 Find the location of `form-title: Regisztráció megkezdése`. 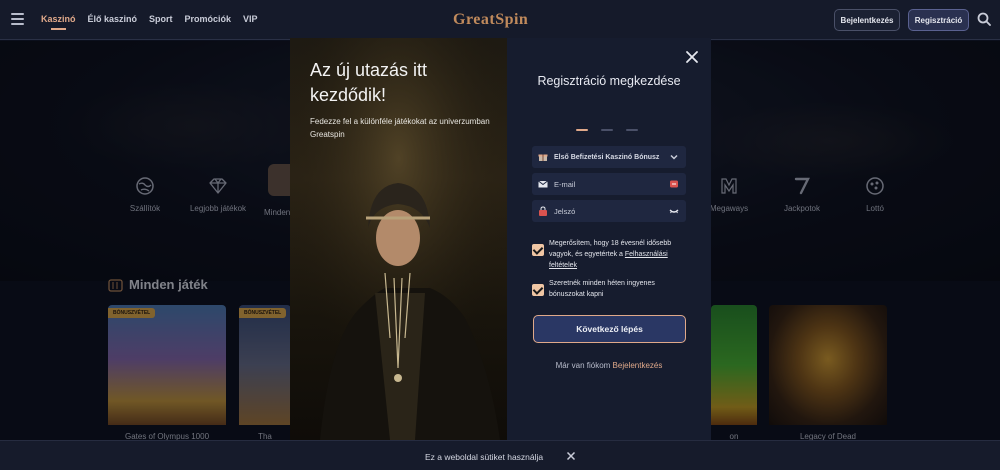

form-title: Regisztráció megkezdése is located at coordinates (609, 81).